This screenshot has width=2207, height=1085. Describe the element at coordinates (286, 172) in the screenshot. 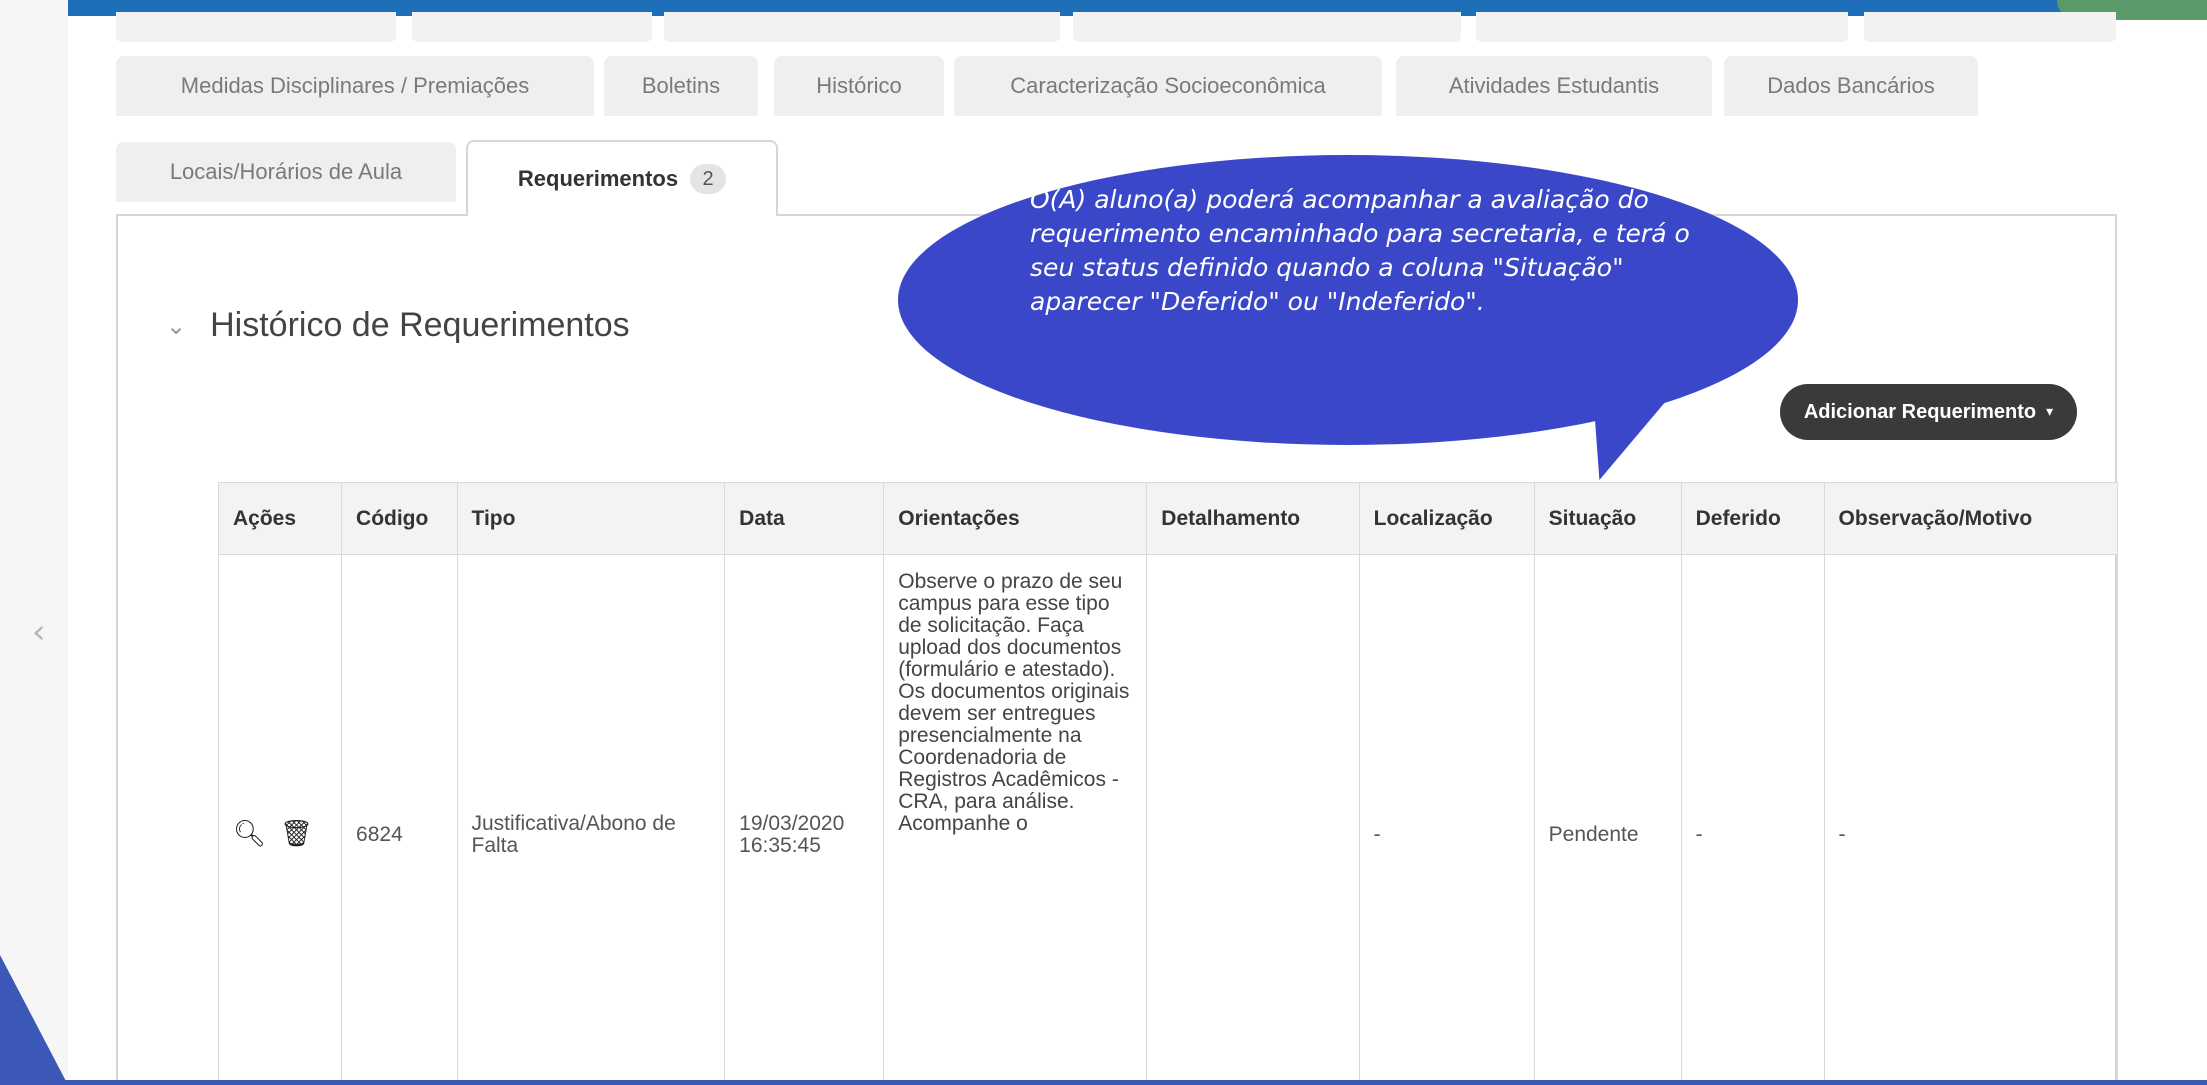

I see `tab-locais-horarios: Locais/Horários de Aula` at that location.